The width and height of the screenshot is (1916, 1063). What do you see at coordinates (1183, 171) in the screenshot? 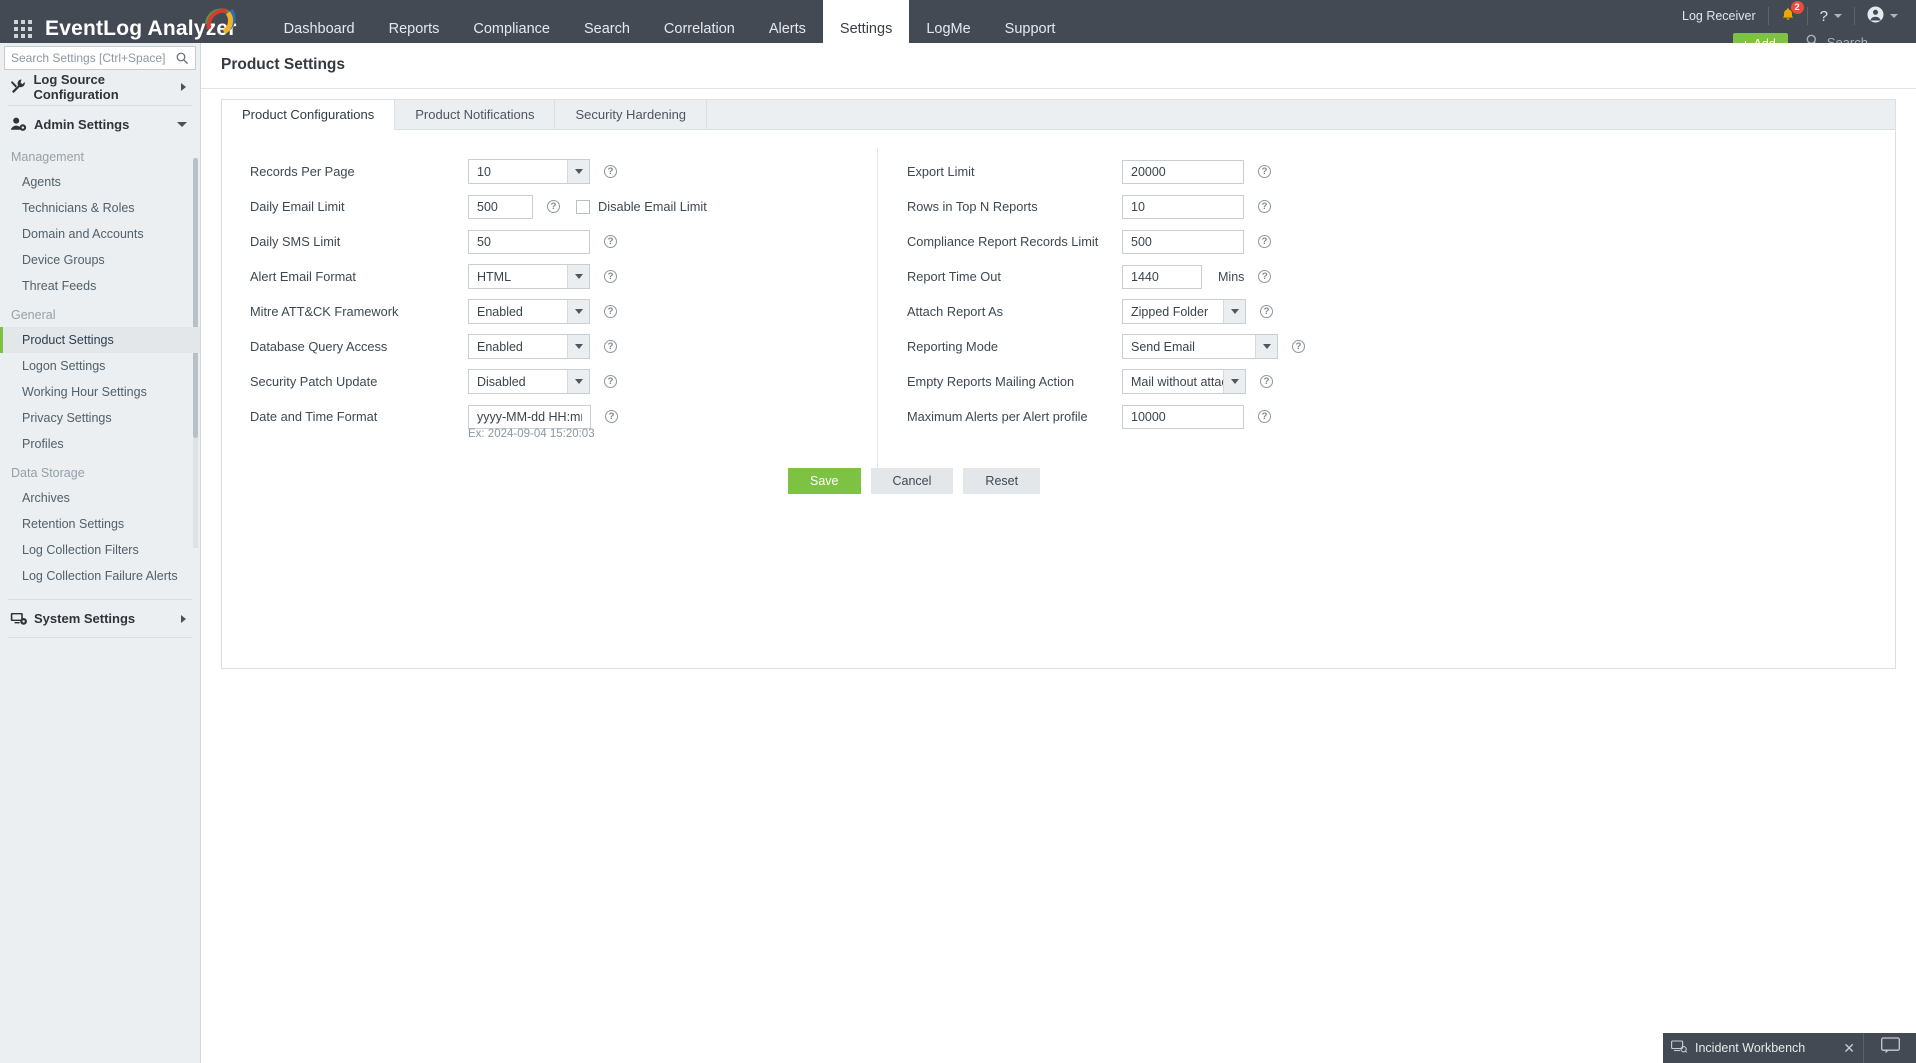
I see `export-limit-input` at bounding box center [1183, 171].